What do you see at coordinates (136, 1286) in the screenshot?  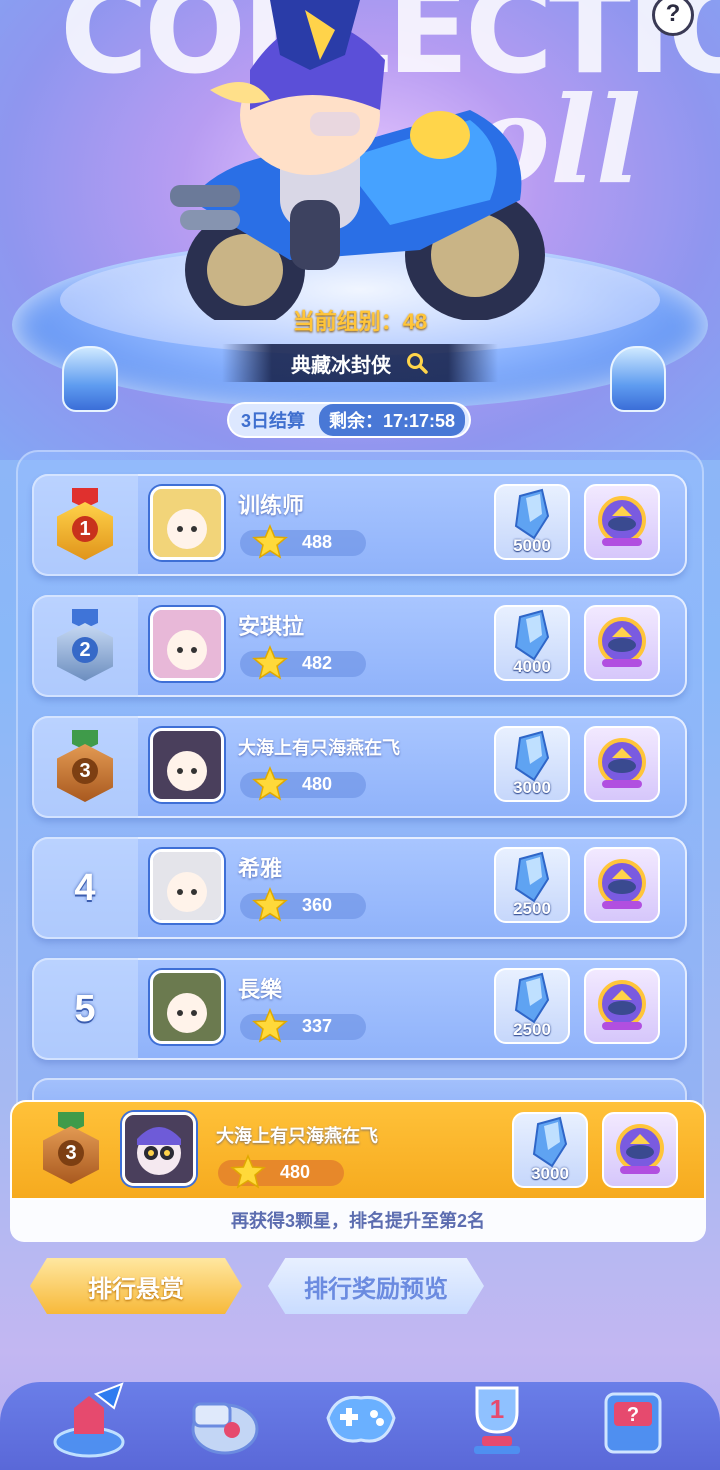 I see `tab-rank-bounty: 排行悬赏` at bounding box center [136, 1286].